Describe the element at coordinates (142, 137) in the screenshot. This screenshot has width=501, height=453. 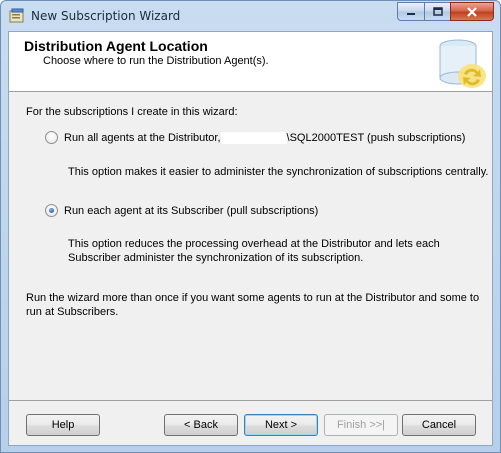
I see `push-option-label-prefix: Run all agents at the Distributor,` at that location.